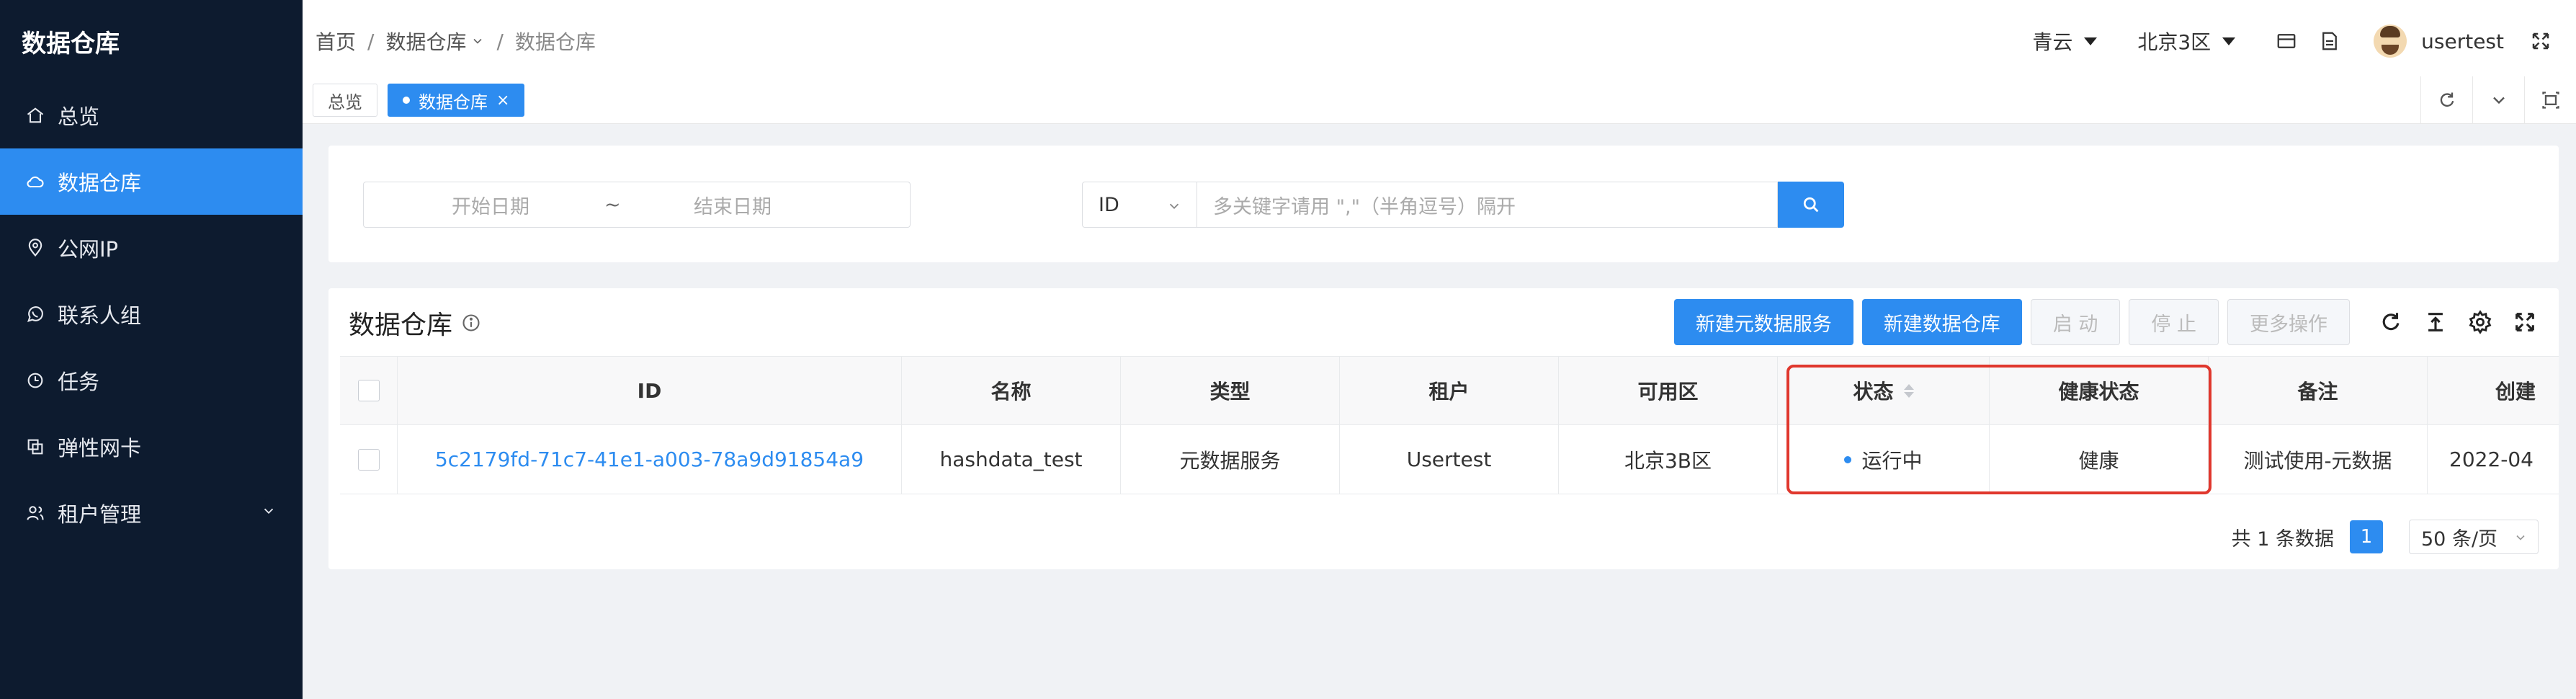 The height and width of the screenshot is (699, 2576). Describe the element at coordinates (1763, 322) in the screenshot. I see `new-metadata-service-button: 新建元数据服务` at that location.